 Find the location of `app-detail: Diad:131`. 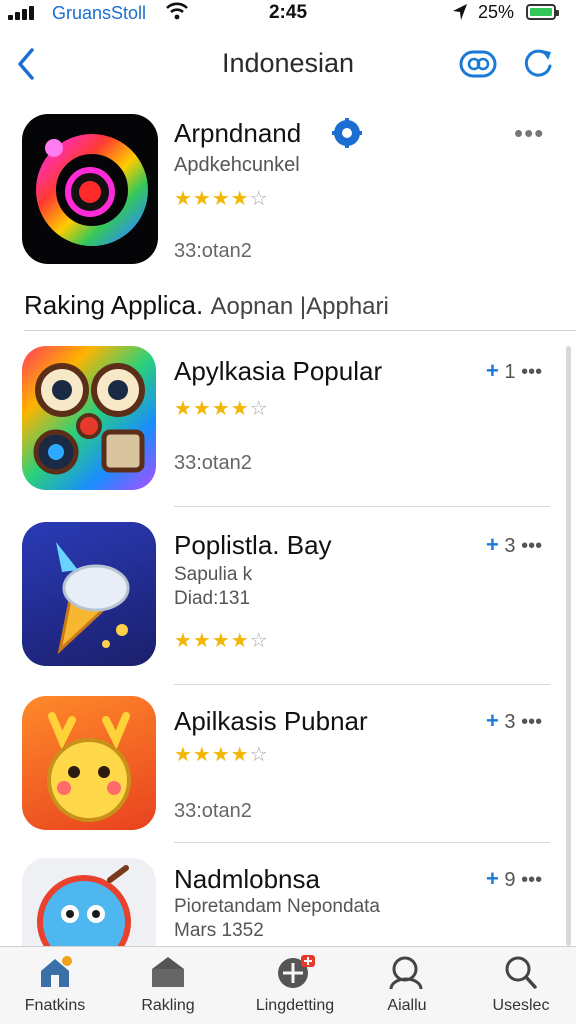

app-detail: Diad:131 is located at coordinates (212, 598).